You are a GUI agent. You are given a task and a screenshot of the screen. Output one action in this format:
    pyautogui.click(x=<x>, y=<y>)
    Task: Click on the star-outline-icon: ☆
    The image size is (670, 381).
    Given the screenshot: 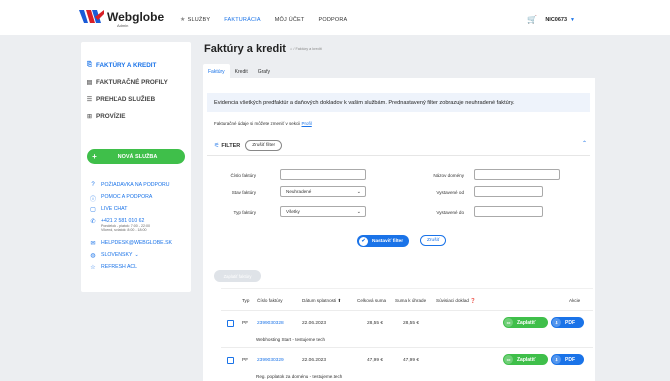 What is the action you would take?
    pyautogui.click(x=93, y=268)
    